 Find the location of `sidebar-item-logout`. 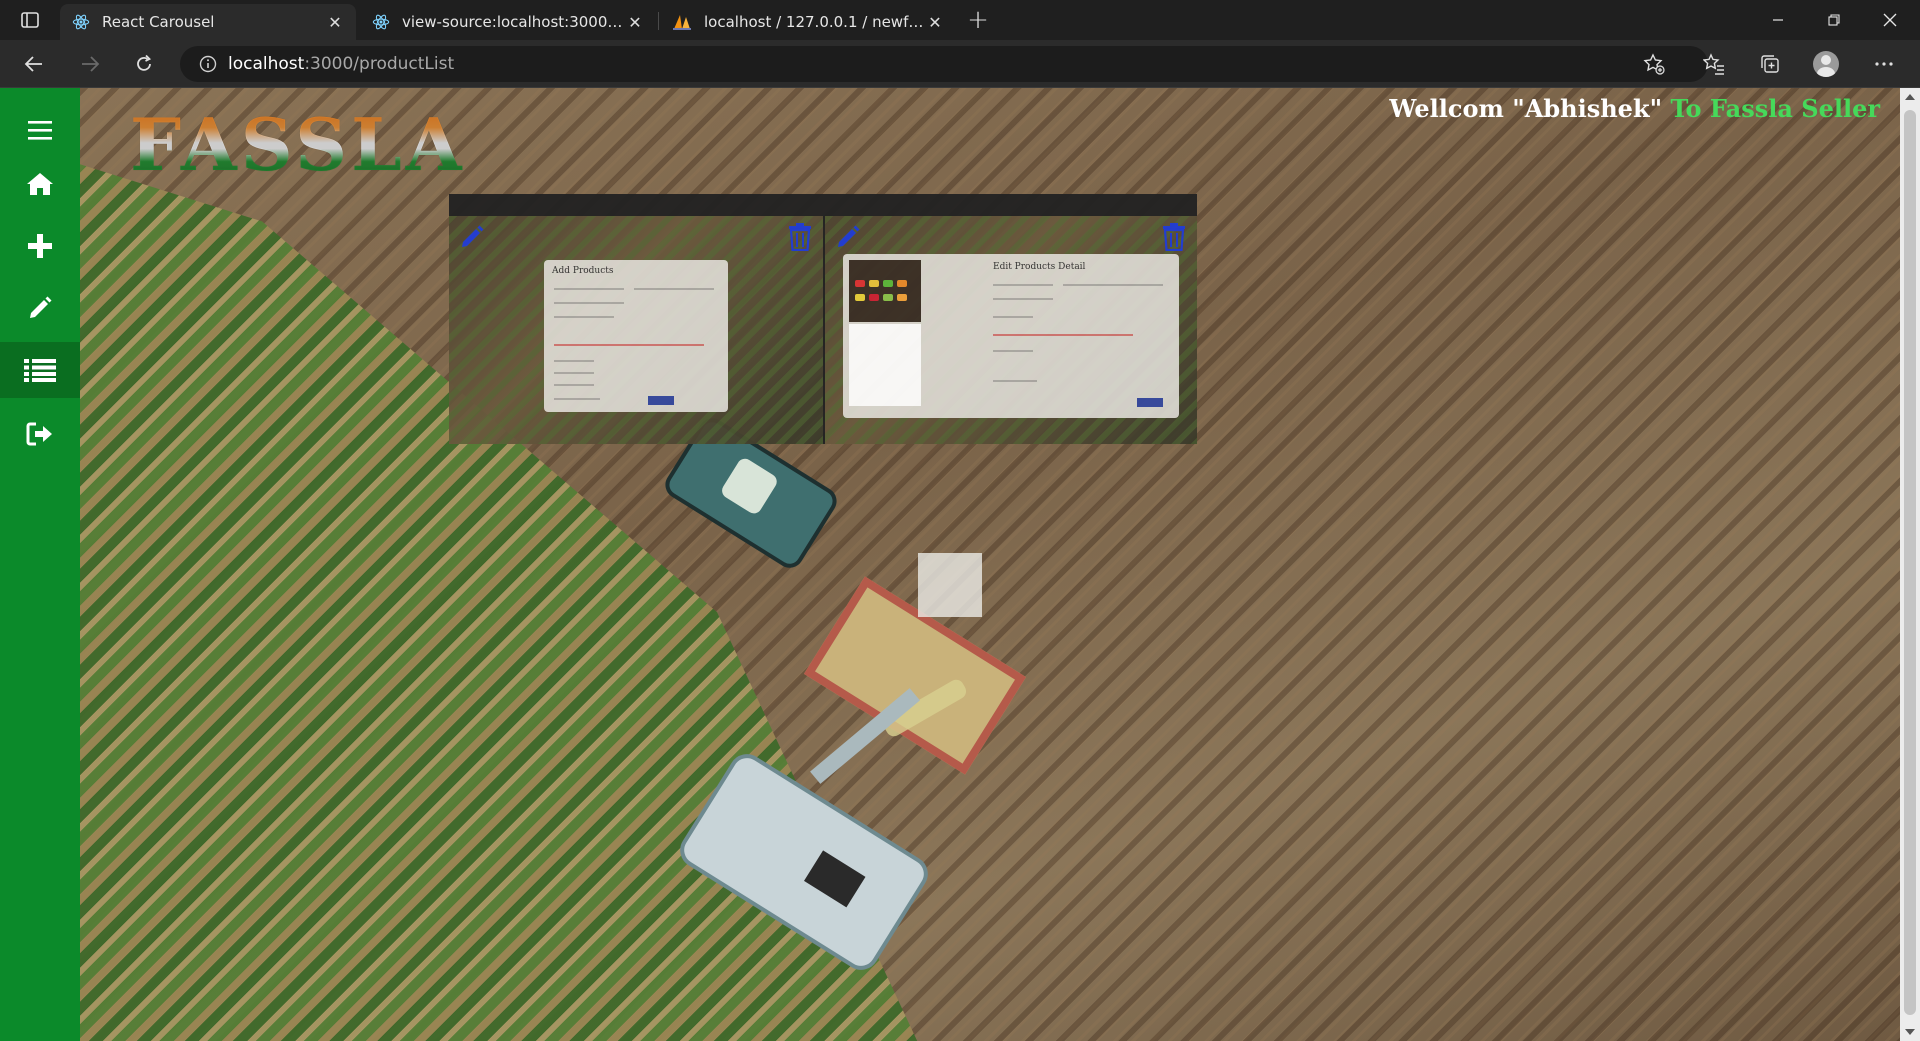

sidebar-item-logout is located at coordinates (40, 434).